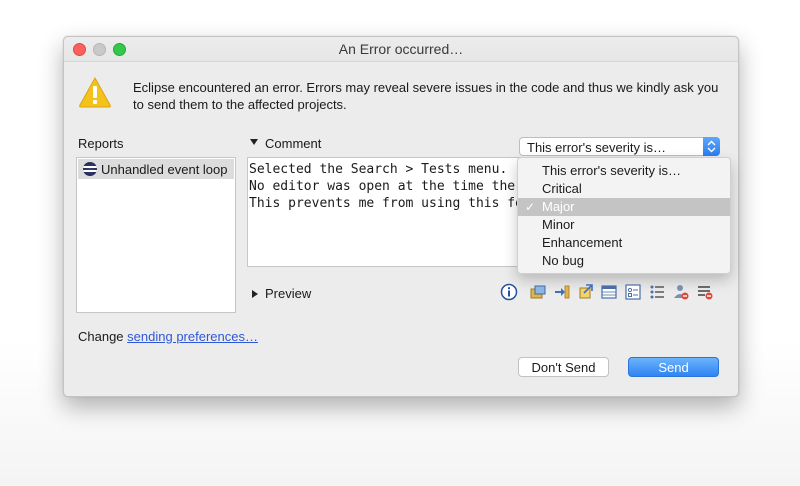 The image size is (800, 486). Describe the element at coordinates (562, 292) in the screenshot. I see `step-into-icon` at that location.